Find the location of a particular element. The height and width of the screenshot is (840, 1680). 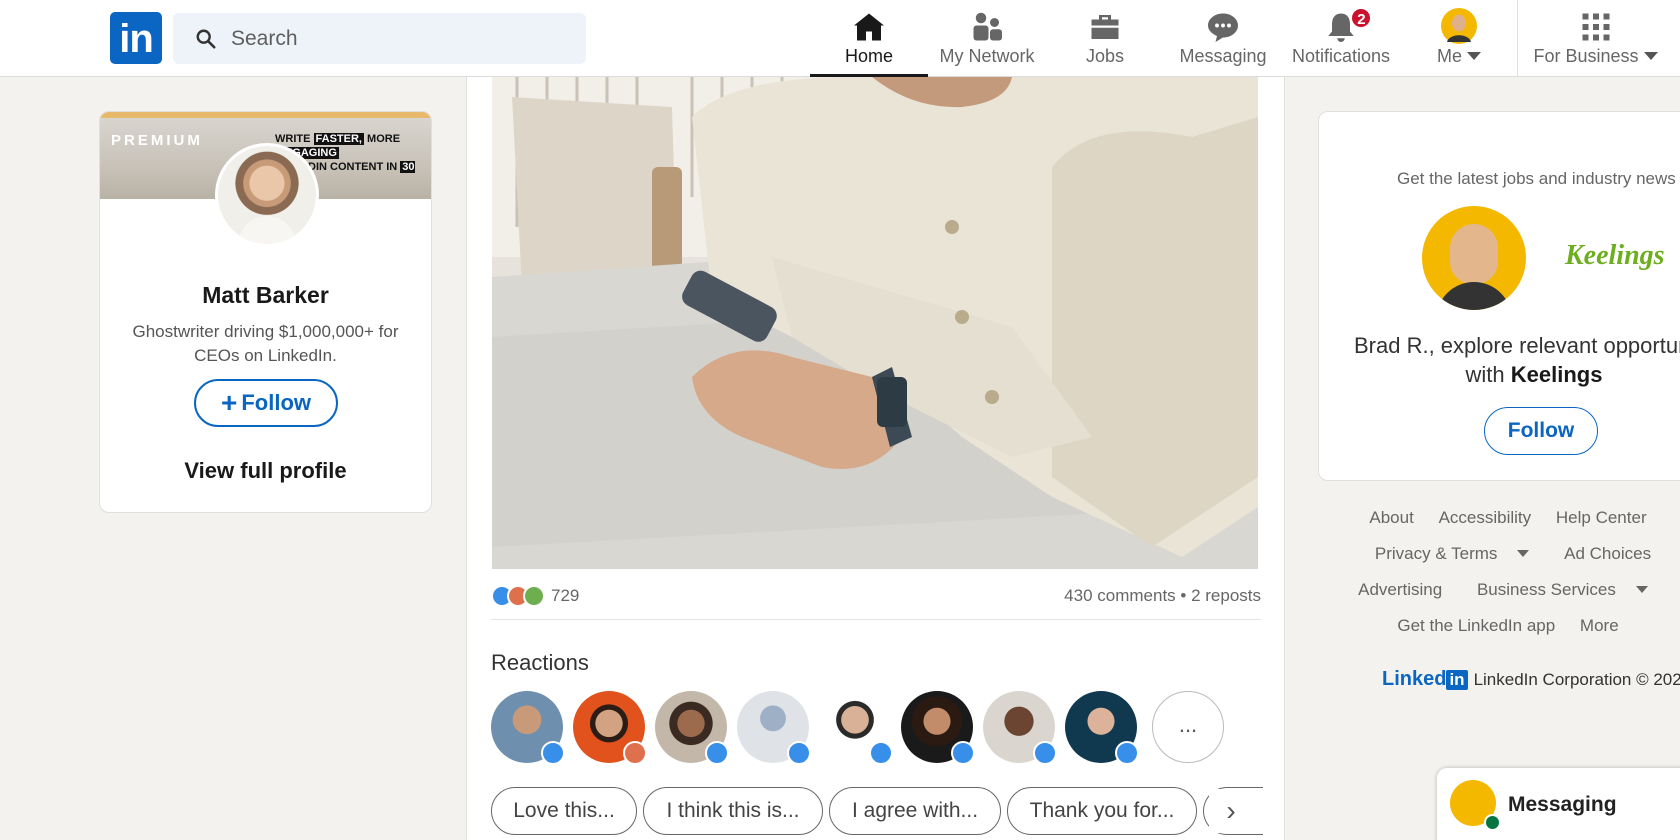

follow-button-label: Follow is located at coordinates (276, 402).